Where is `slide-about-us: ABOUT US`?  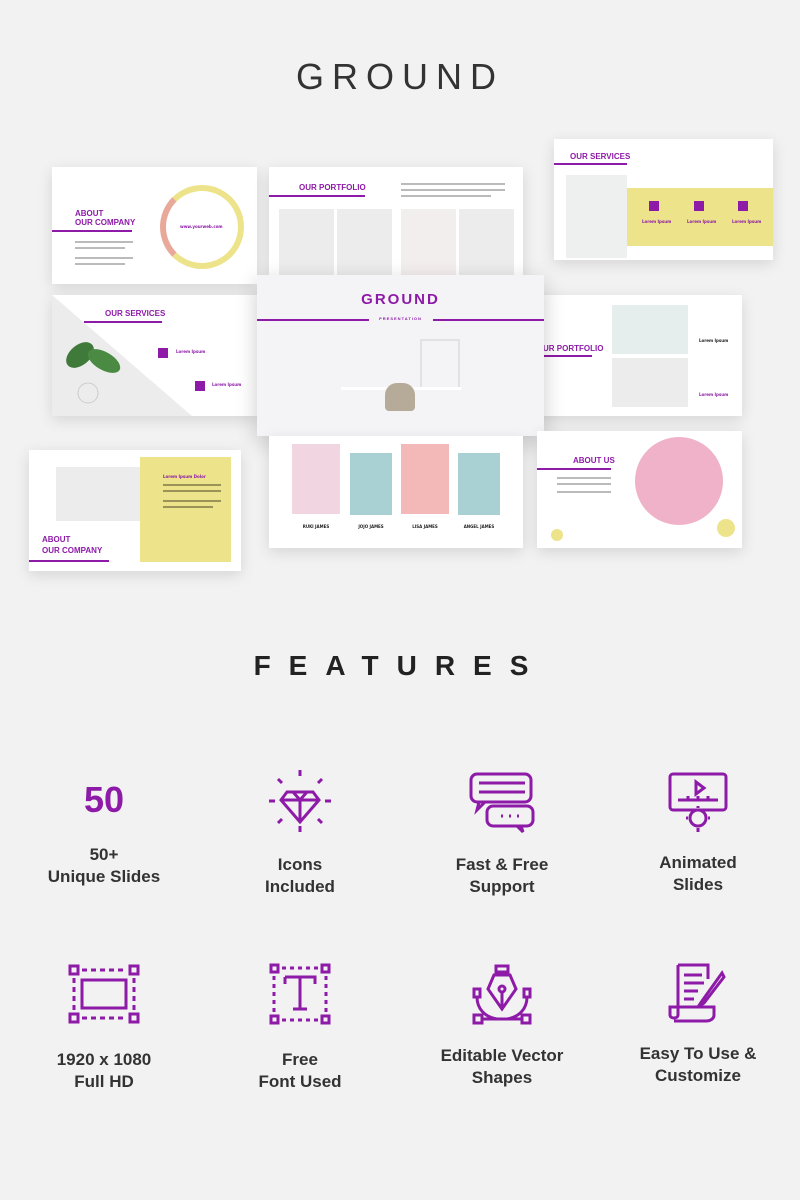 slide-about-us: ABOUT US is located at coordinates (639, 489).